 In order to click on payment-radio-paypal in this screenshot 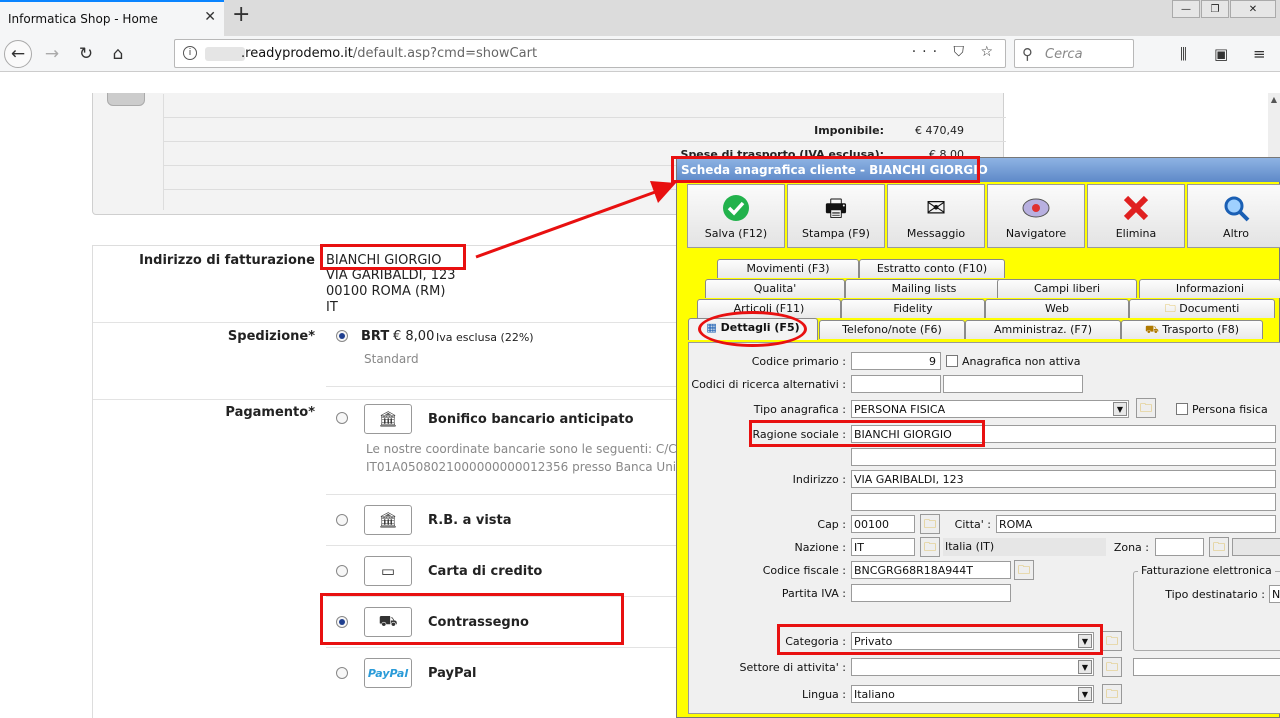, I will do `click(342, 673)`.